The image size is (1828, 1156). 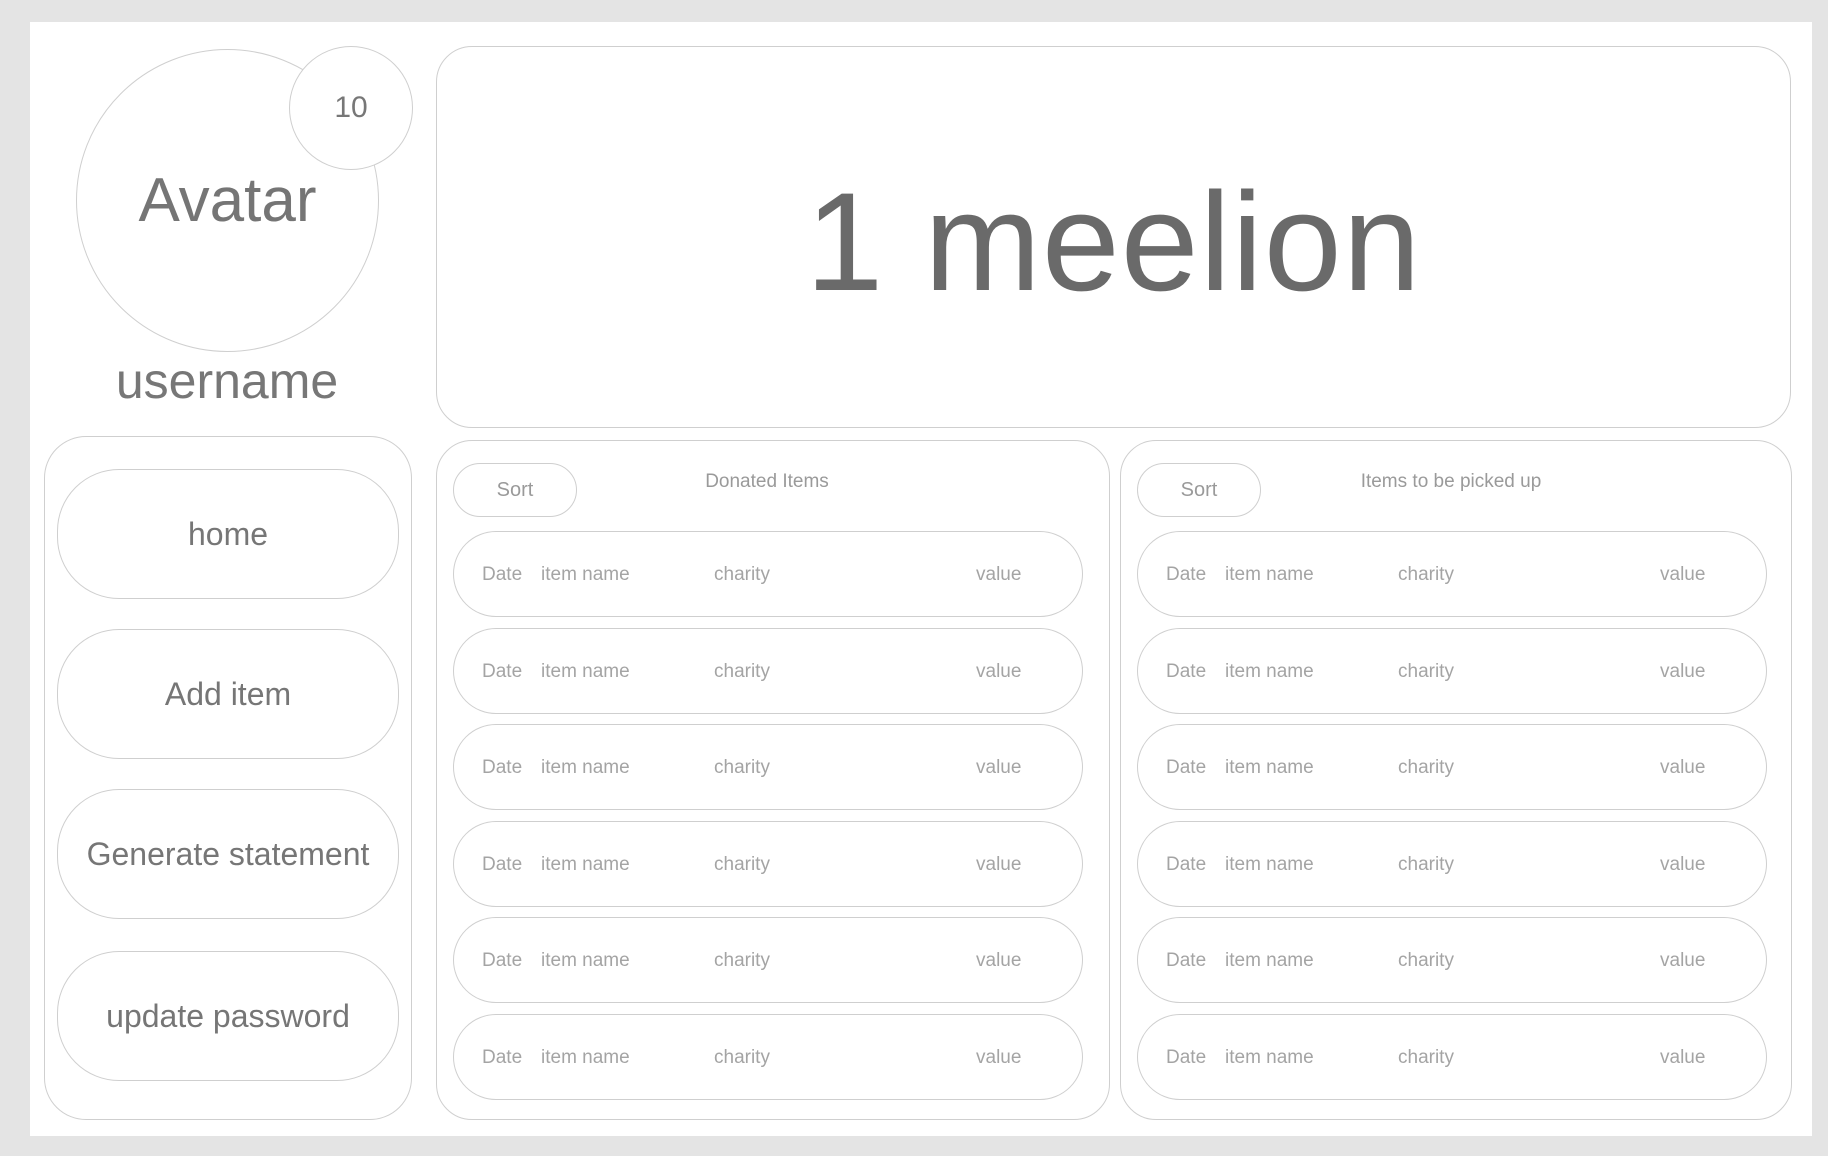 I want to click on donated-sort-button: Sort, so click(x=515, y=490).